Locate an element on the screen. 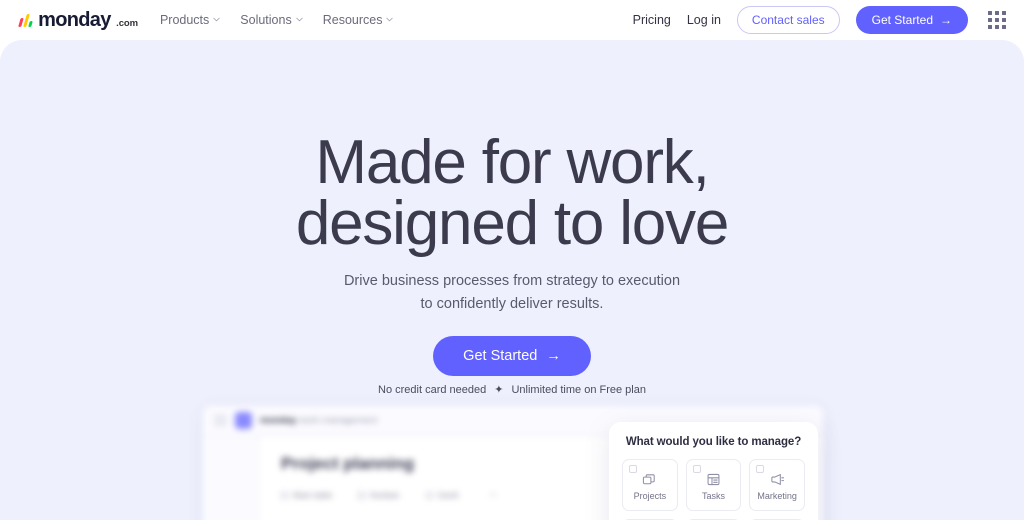 This screenshot has width=1024, height=520. option-label-tasks: Tasks is located at coordinates (713, 496).